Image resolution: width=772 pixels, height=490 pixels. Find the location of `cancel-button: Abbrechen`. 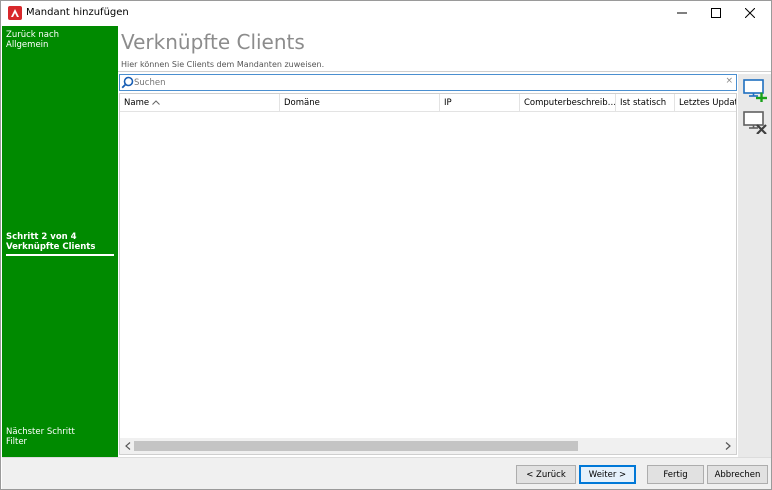

cancel-button: Abbrechen is located at coordinates (737, 474).